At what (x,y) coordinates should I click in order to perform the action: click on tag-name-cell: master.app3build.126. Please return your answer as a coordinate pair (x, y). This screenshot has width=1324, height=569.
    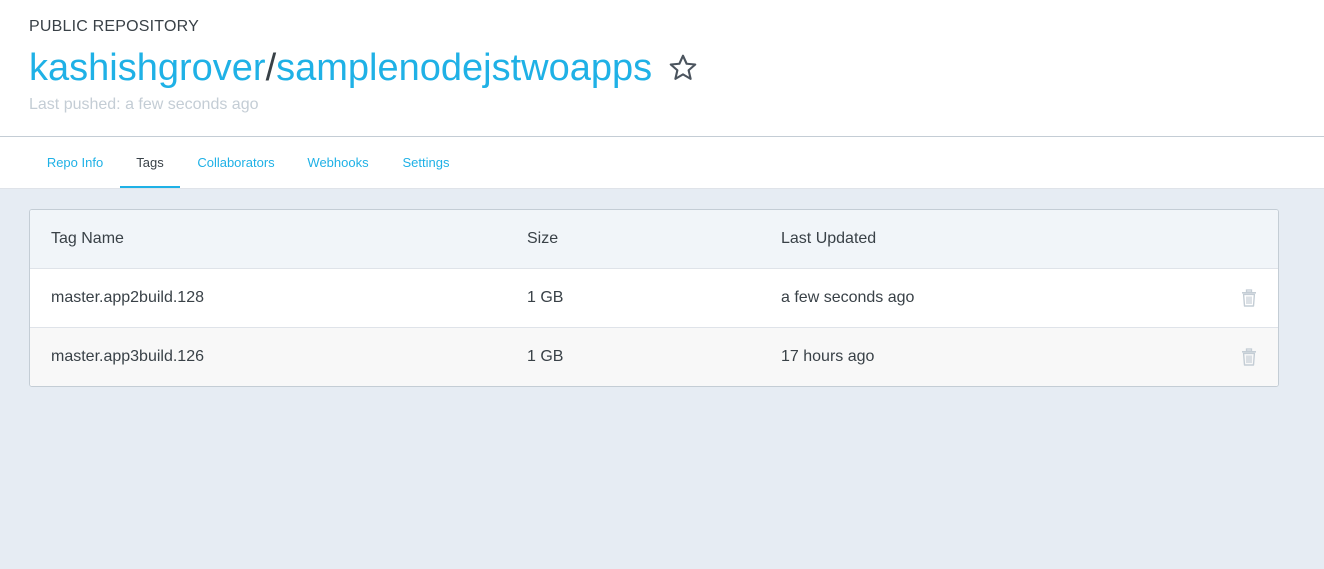
    Looking at the image, I should click on (127, 356).